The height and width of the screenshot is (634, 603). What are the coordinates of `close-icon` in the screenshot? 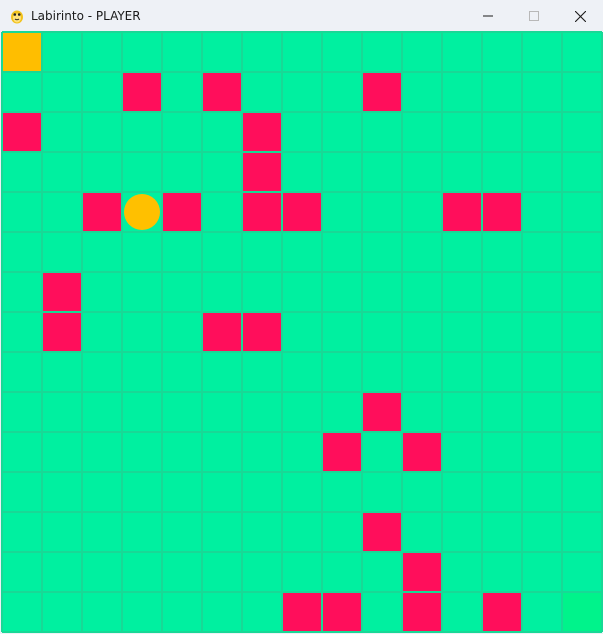 It's located at (580, 16).